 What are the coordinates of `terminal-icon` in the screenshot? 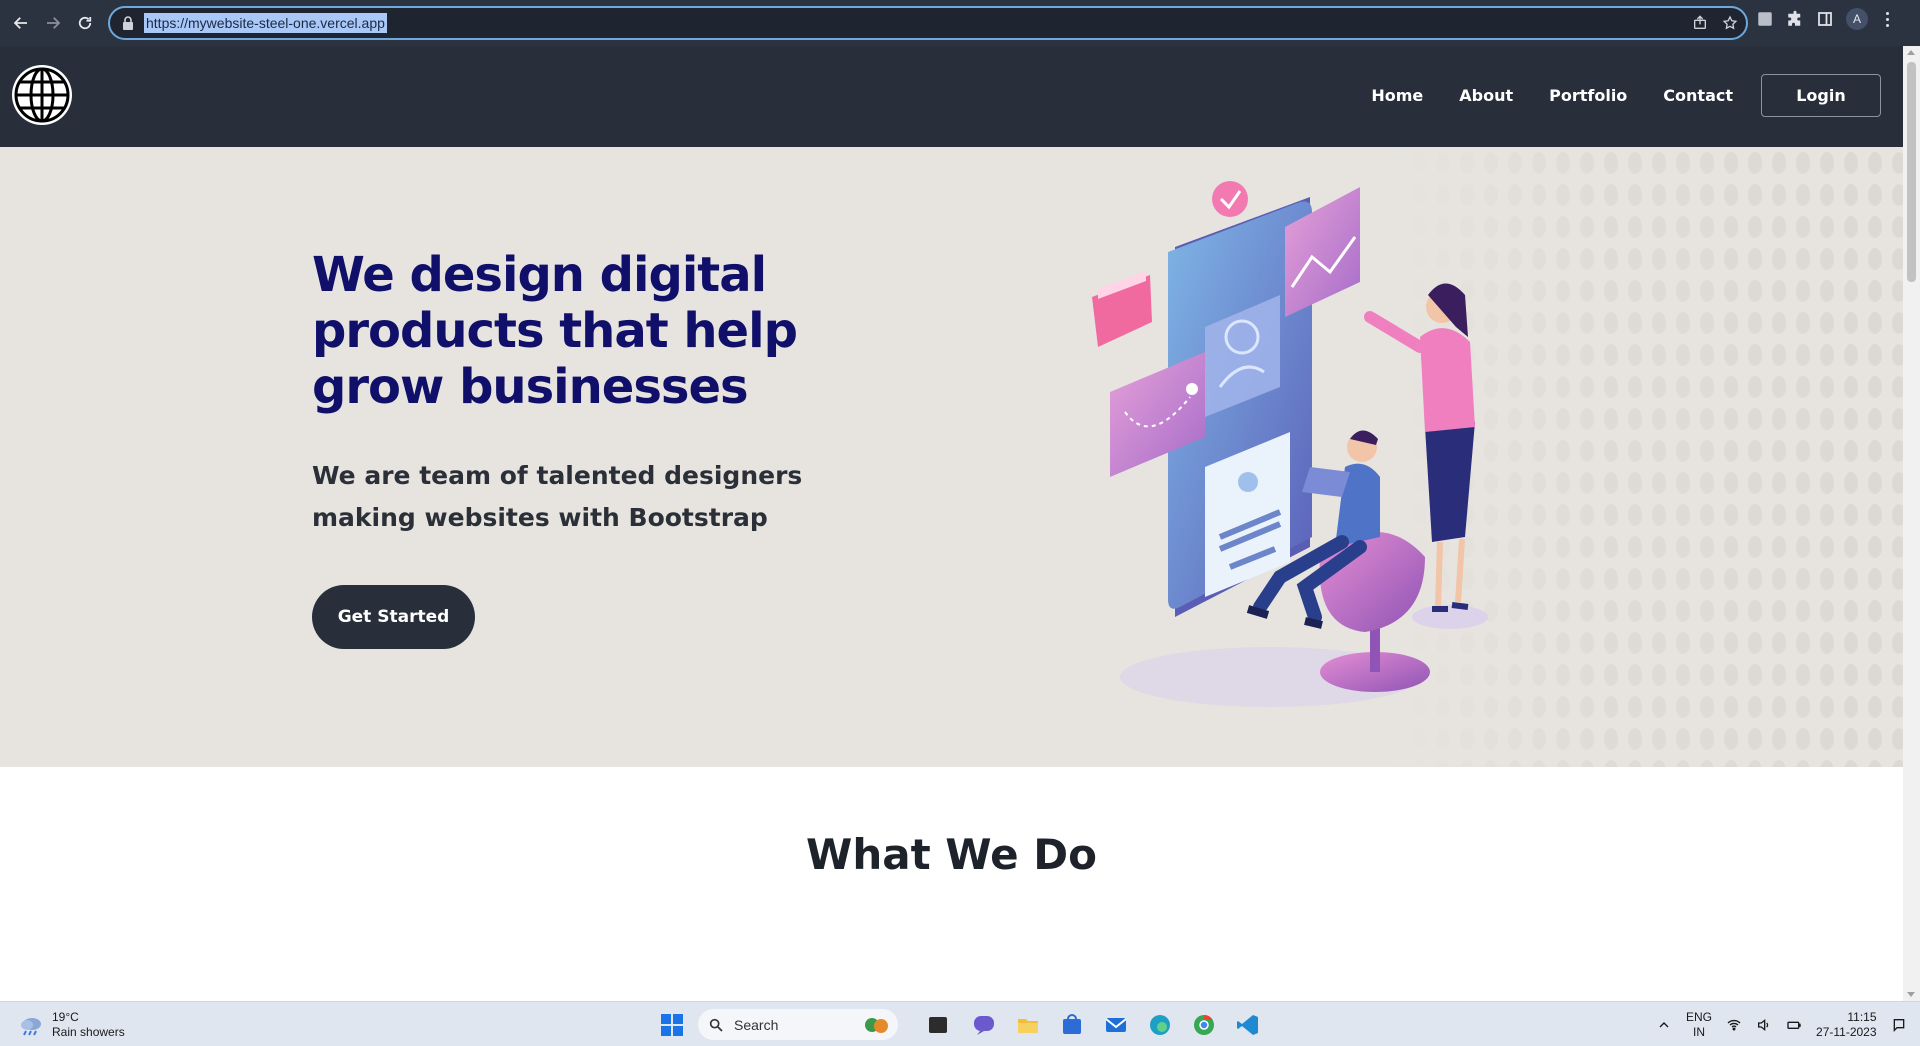 It's located at (938, 1025).